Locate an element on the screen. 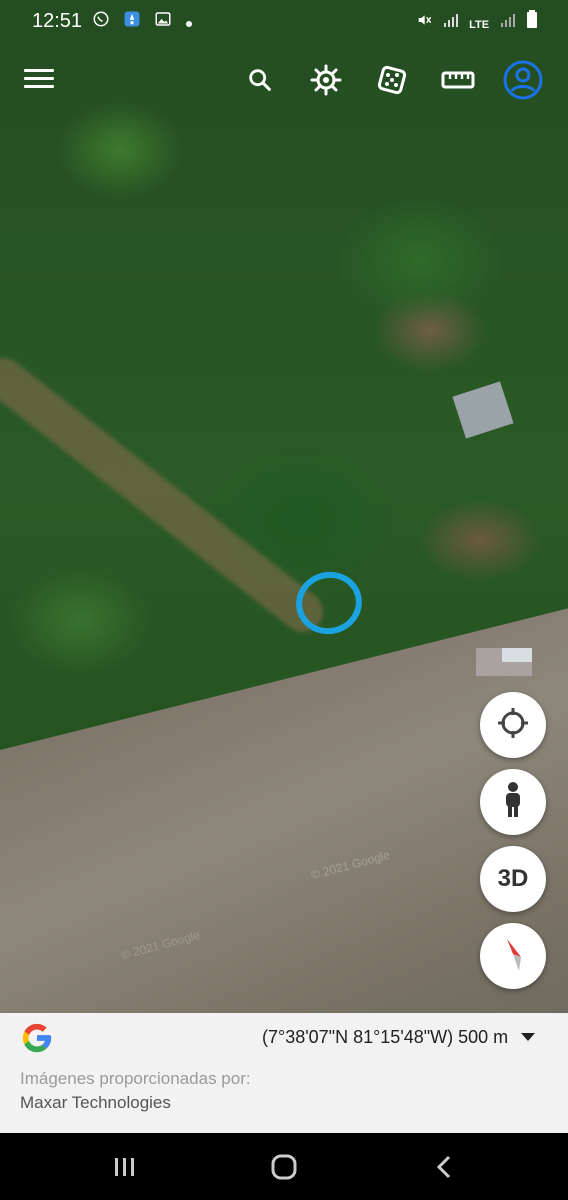 The image size is (568, 1200). pegman-icon is located at coordinates (513, 802).